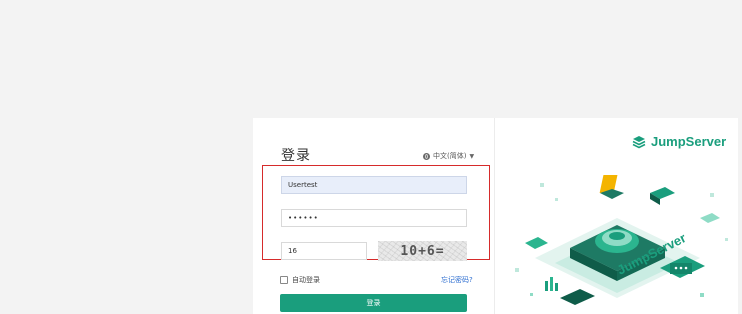 Image resolution: width=742 pixels, height=314 pixels. I want to click on brand-logo: JumpServer, so click(679, 141).